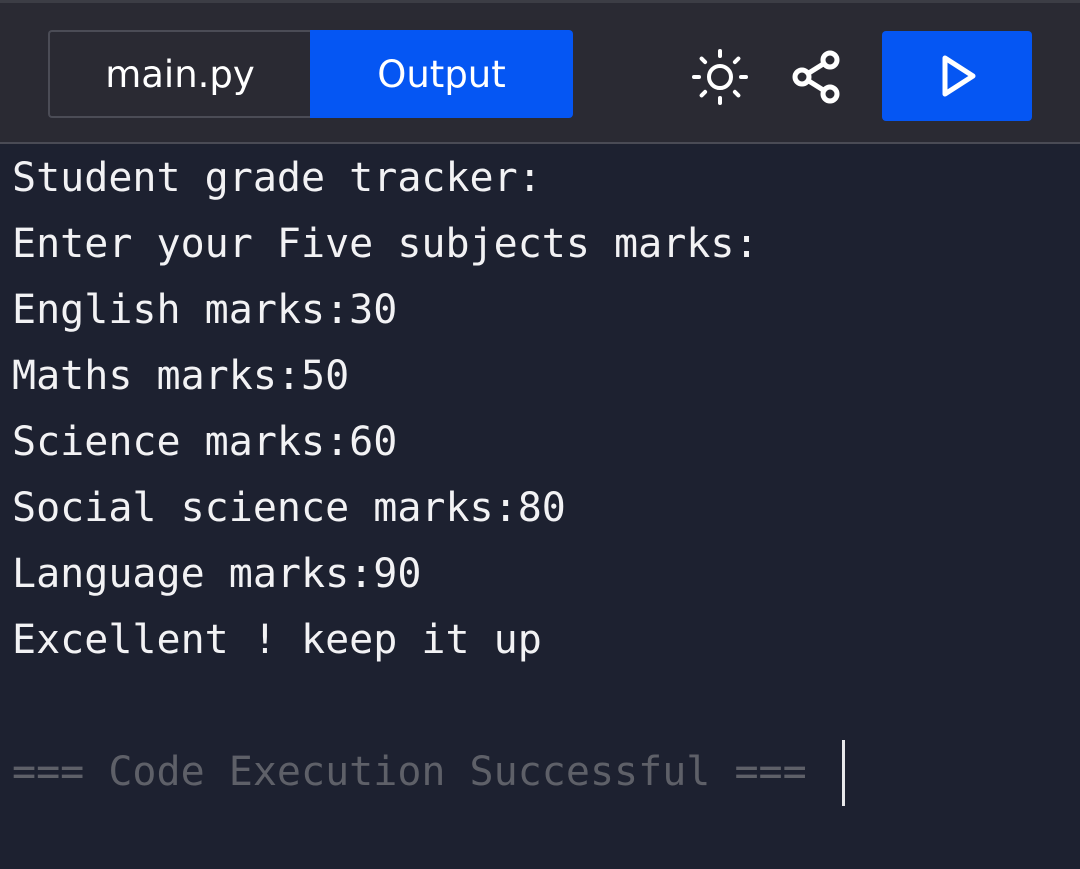 The width and height of the screenshot is (1080, 869). What do you see at coordinates (205, 310) in the screenshot?
I see `console-line: English marks:30` at bounding box center [205, 310].